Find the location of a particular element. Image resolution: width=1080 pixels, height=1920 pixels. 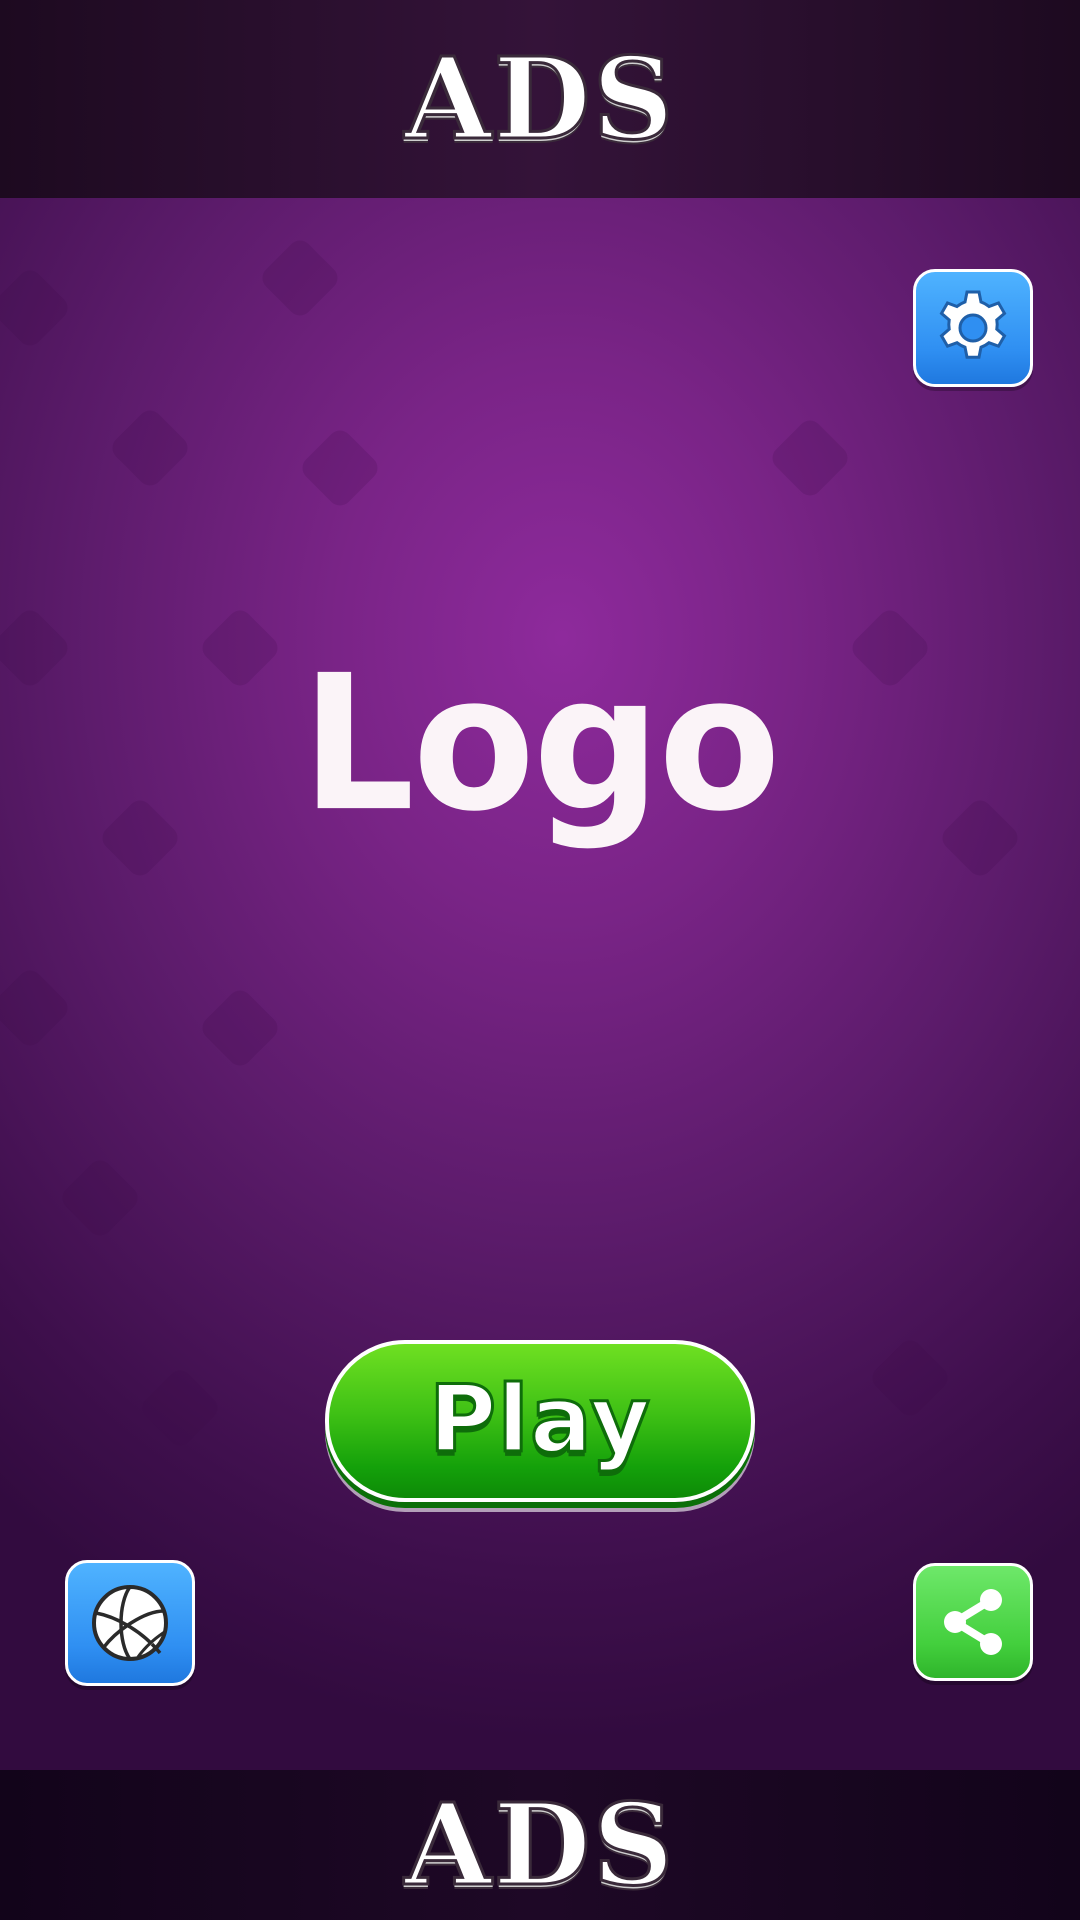

share-icon is located at coordinates (973, 1622).